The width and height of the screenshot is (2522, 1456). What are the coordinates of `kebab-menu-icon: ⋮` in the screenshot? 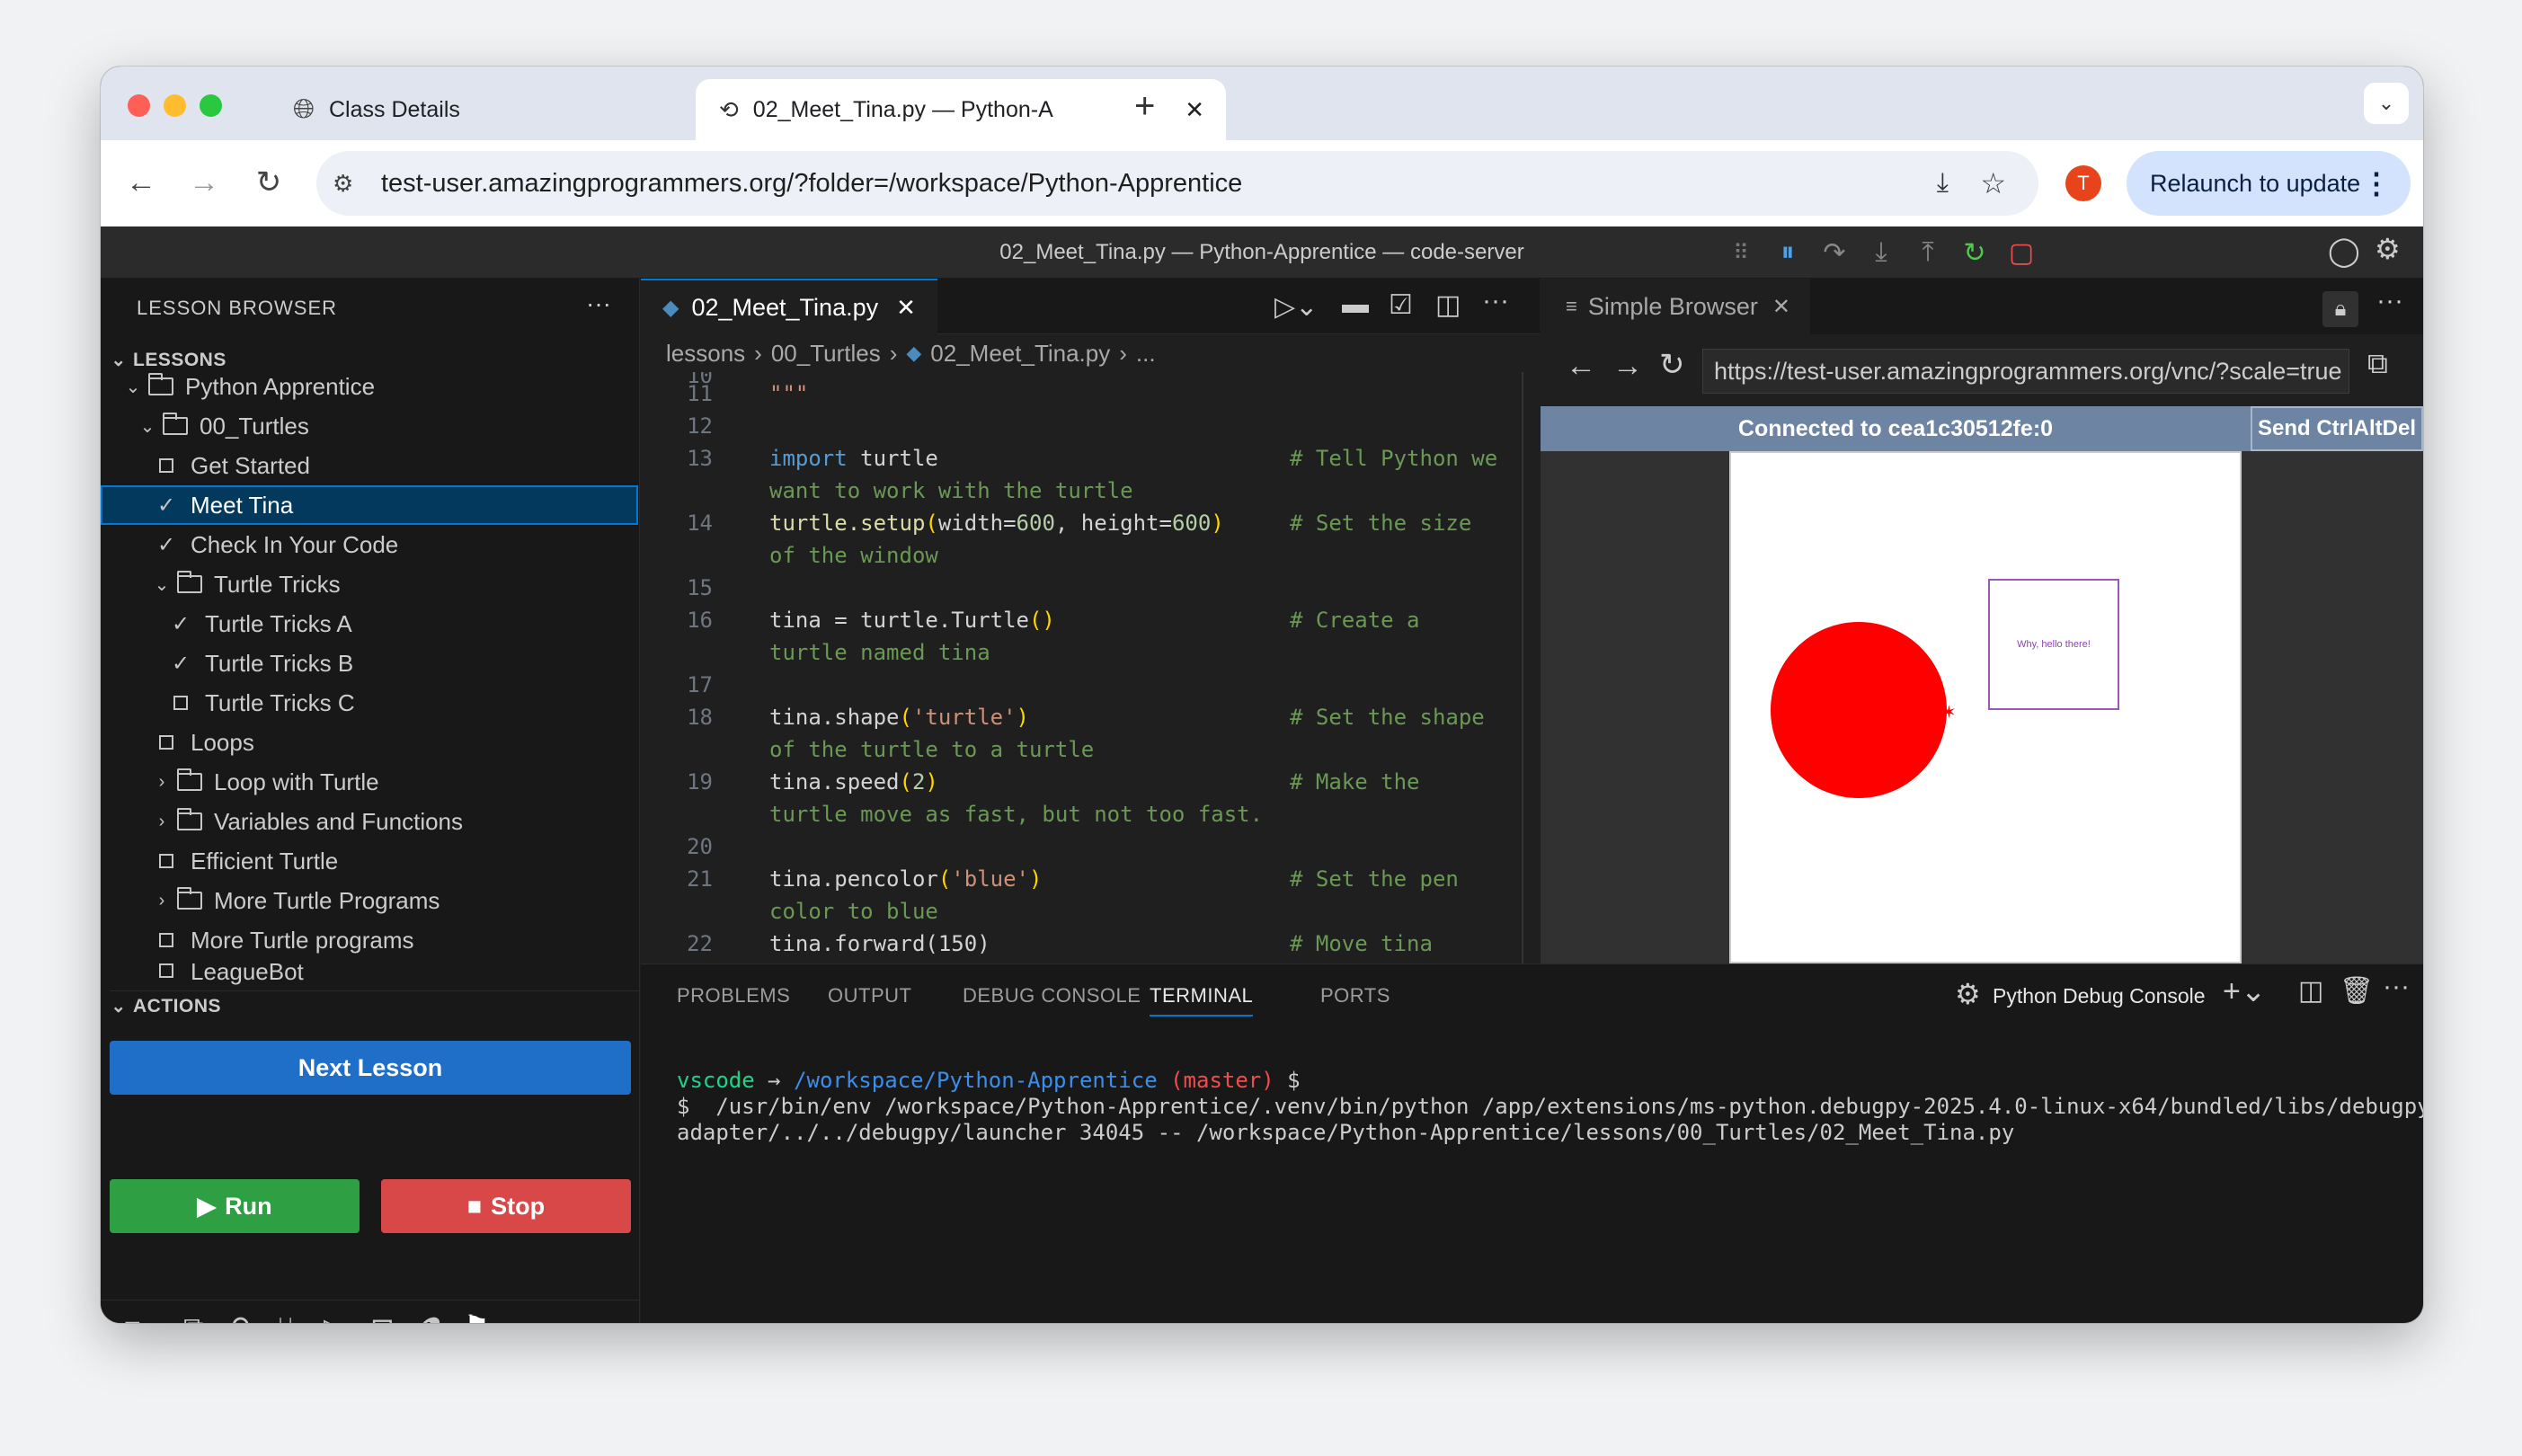 It's located at (2376, 183).